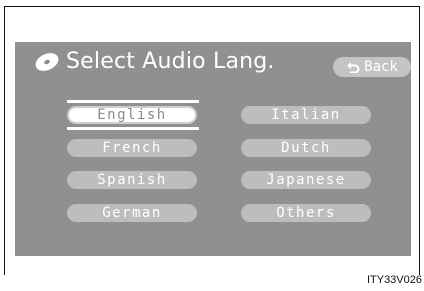  Describe the element at coordinates (394, 280) in the screenshot. I see `figure-caption: ITY33V026` at that location.